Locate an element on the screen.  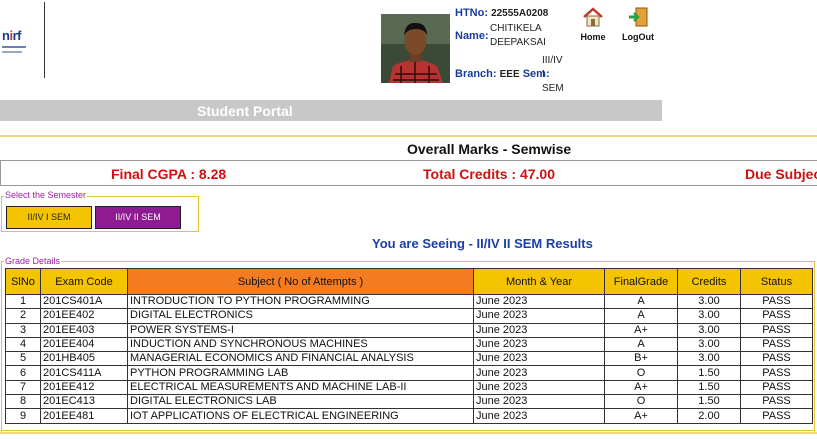
slno-cell: 3 is located at coordinates (23, 330).